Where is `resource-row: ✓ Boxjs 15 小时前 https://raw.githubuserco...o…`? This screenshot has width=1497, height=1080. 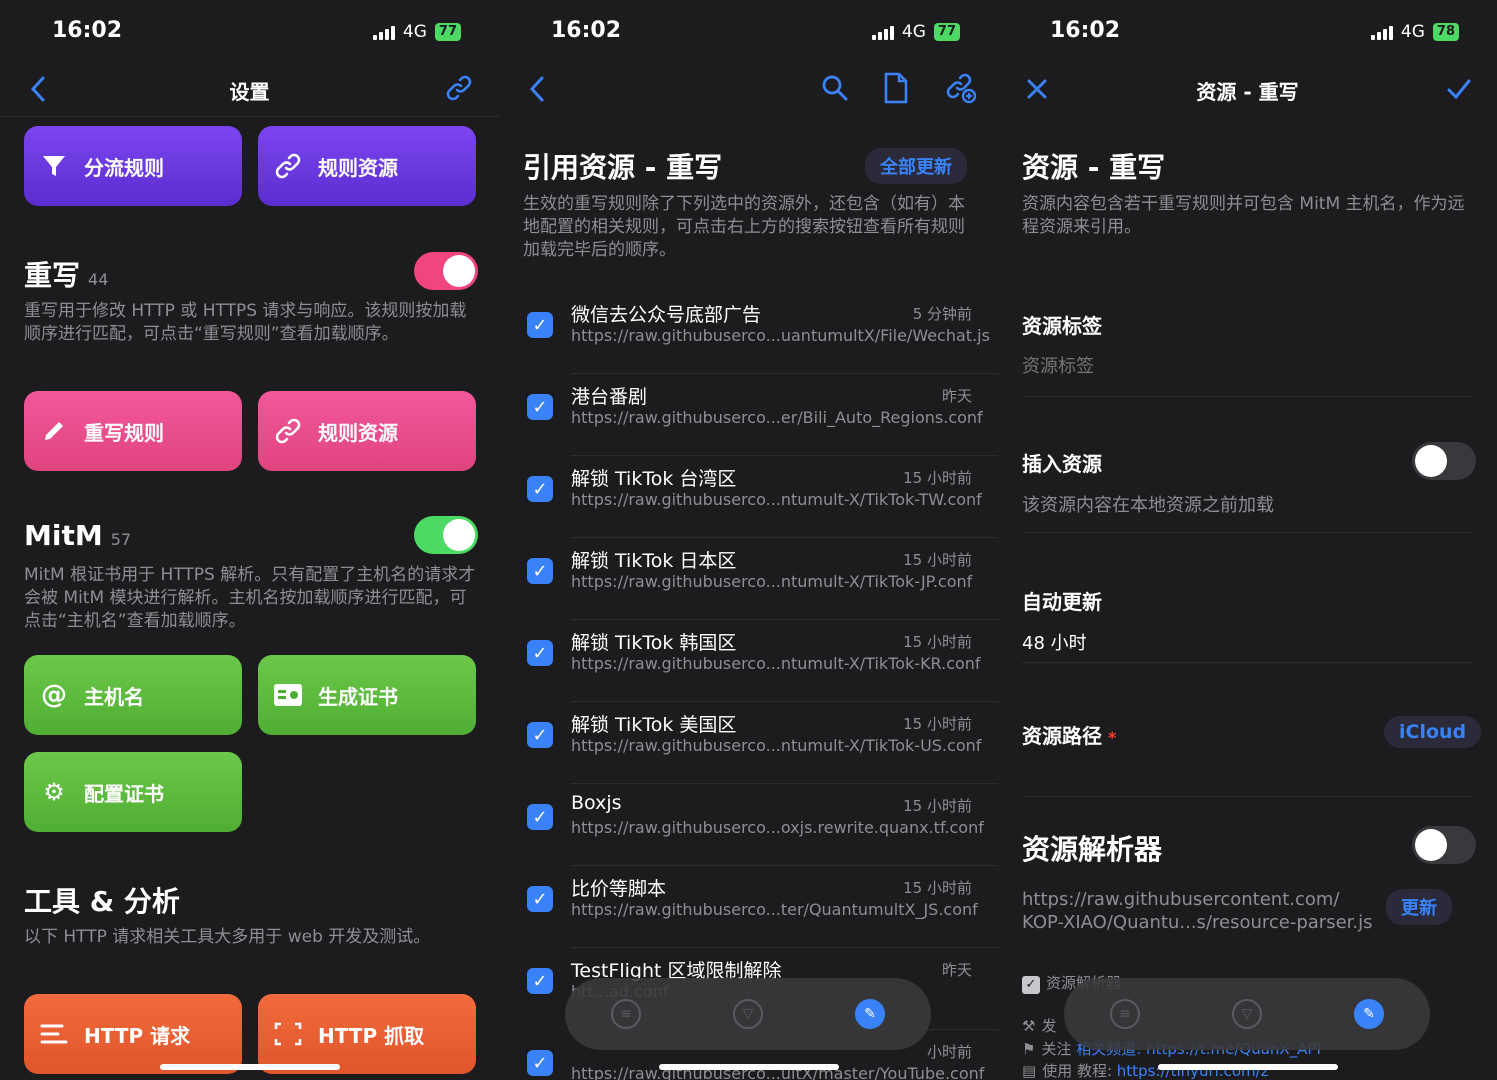
resource-row: ✓ Boxjs 15 小时前 https://raw.githubuserco...o… is located at coordinates (748, 825).